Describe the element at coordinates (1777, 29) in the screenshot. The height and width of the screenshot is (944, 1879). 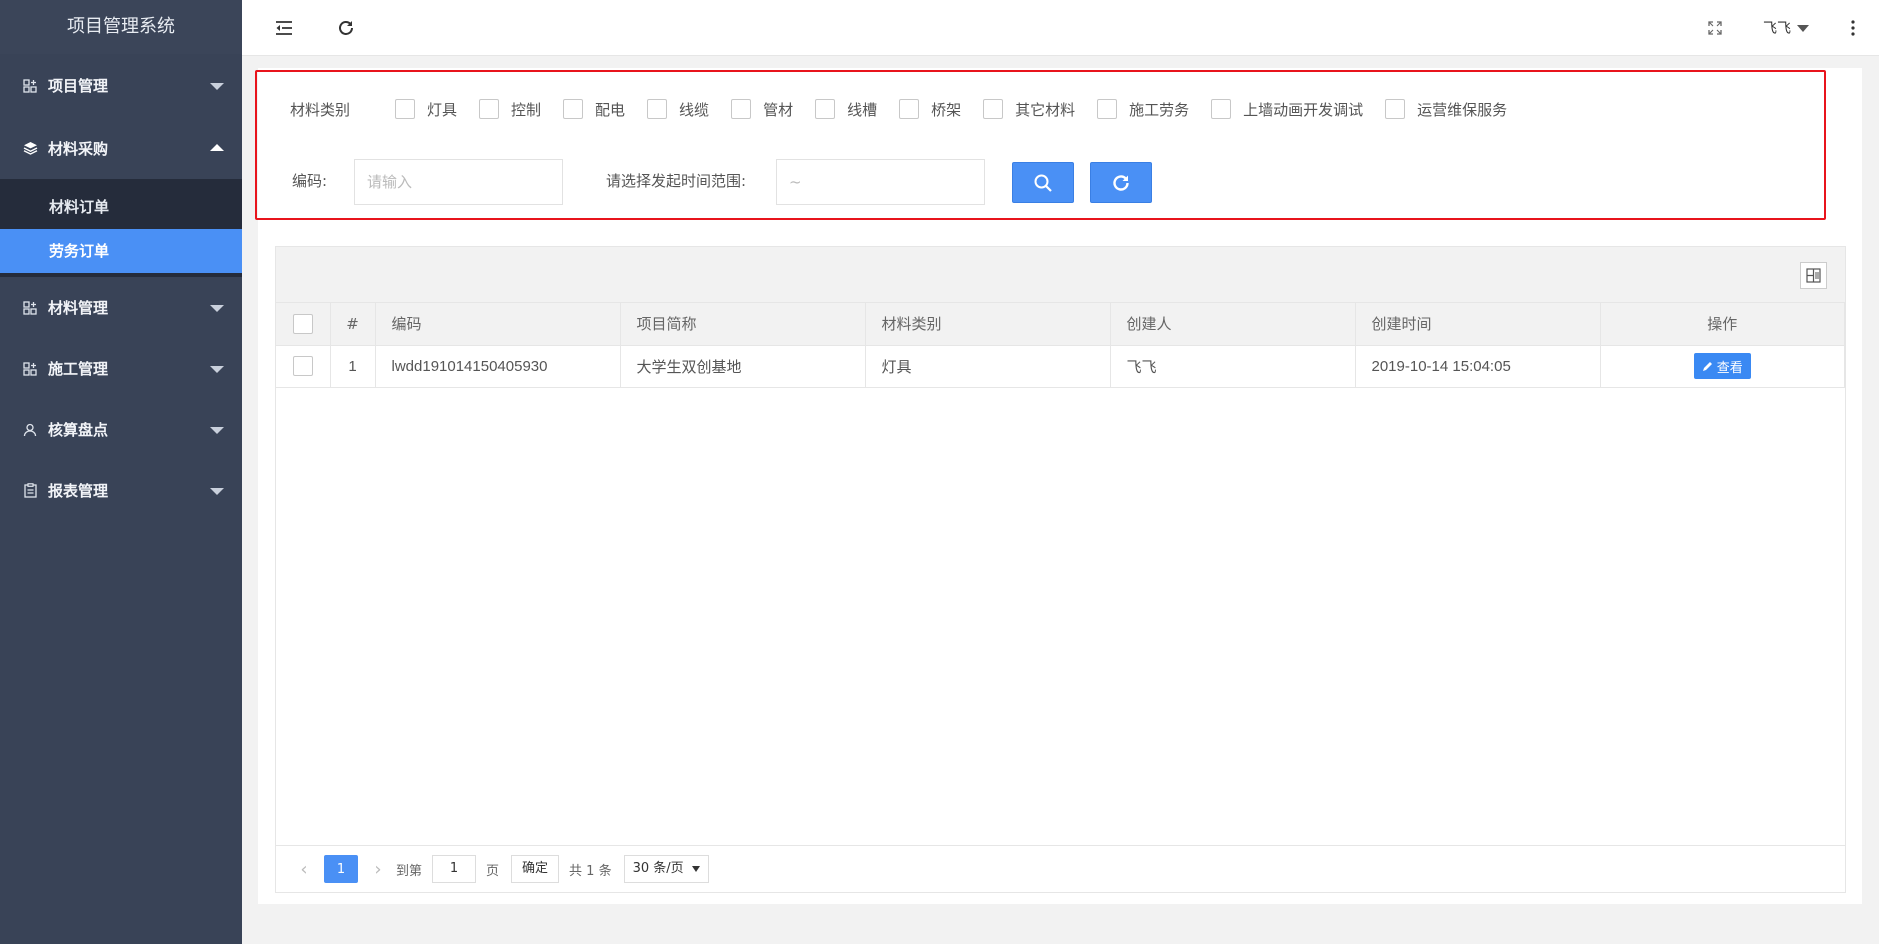
I see `user-name: 飞飞` at that location.